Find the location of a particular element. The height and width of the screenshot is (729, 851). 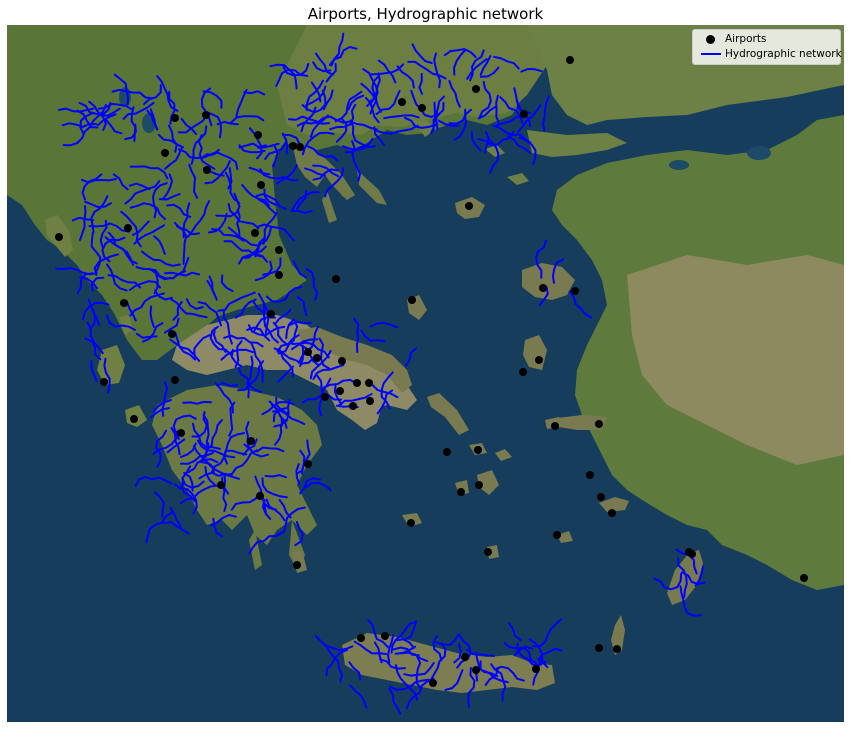

legend: Airports Hydrographic network is located at coordinates (767, 47).